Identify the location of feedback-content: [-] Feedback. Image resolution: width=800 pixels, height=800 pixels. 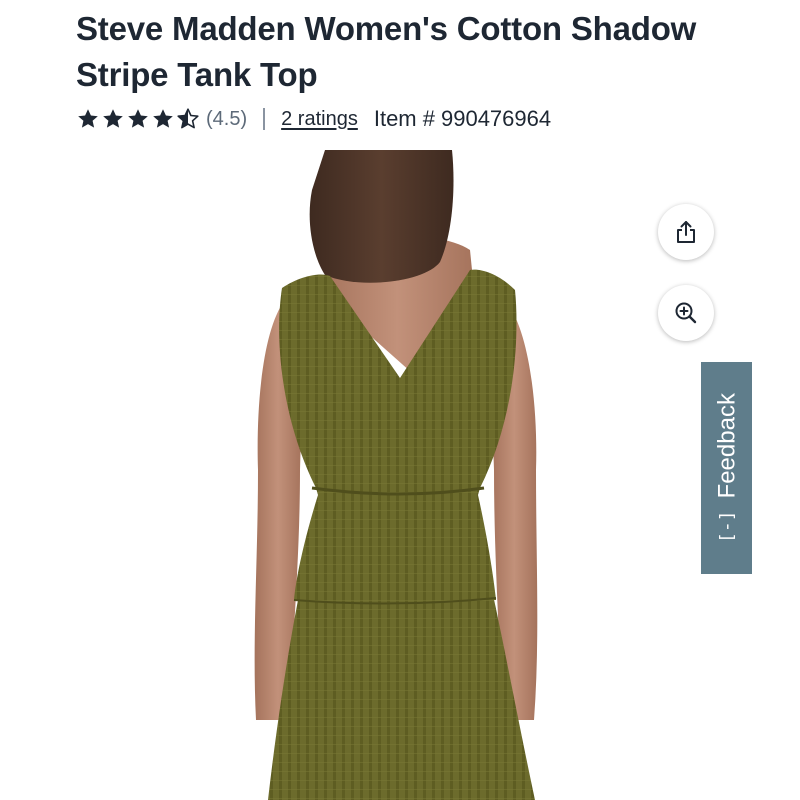
(726, 468).